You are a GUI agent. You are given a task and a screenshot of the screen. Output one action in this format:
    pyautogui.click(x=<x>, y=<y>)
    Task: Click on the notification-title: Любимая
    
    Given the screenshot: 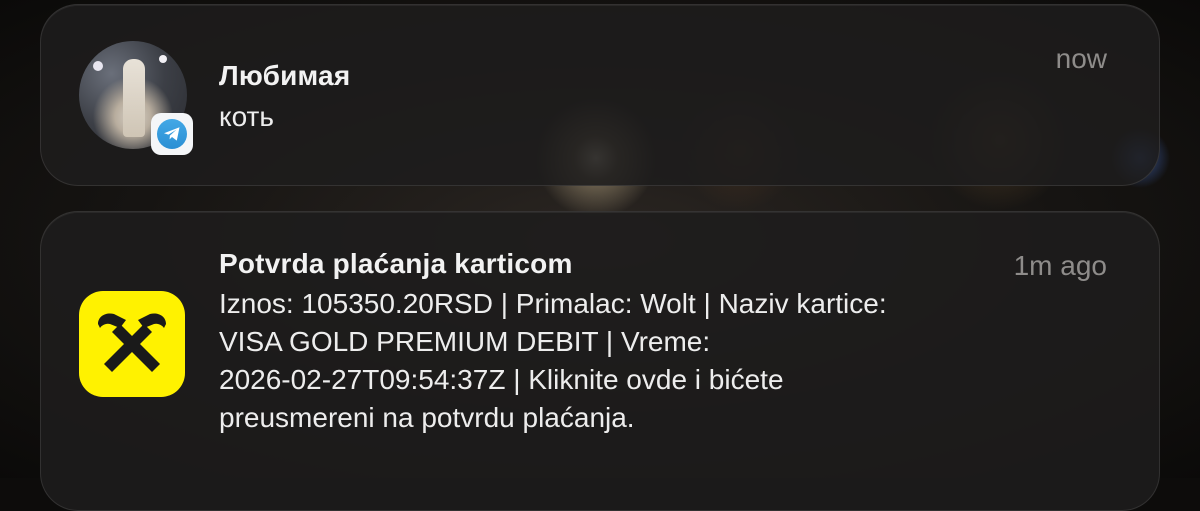 What is the action you would take?
    pyautogui.click(x=285, y=75)
    